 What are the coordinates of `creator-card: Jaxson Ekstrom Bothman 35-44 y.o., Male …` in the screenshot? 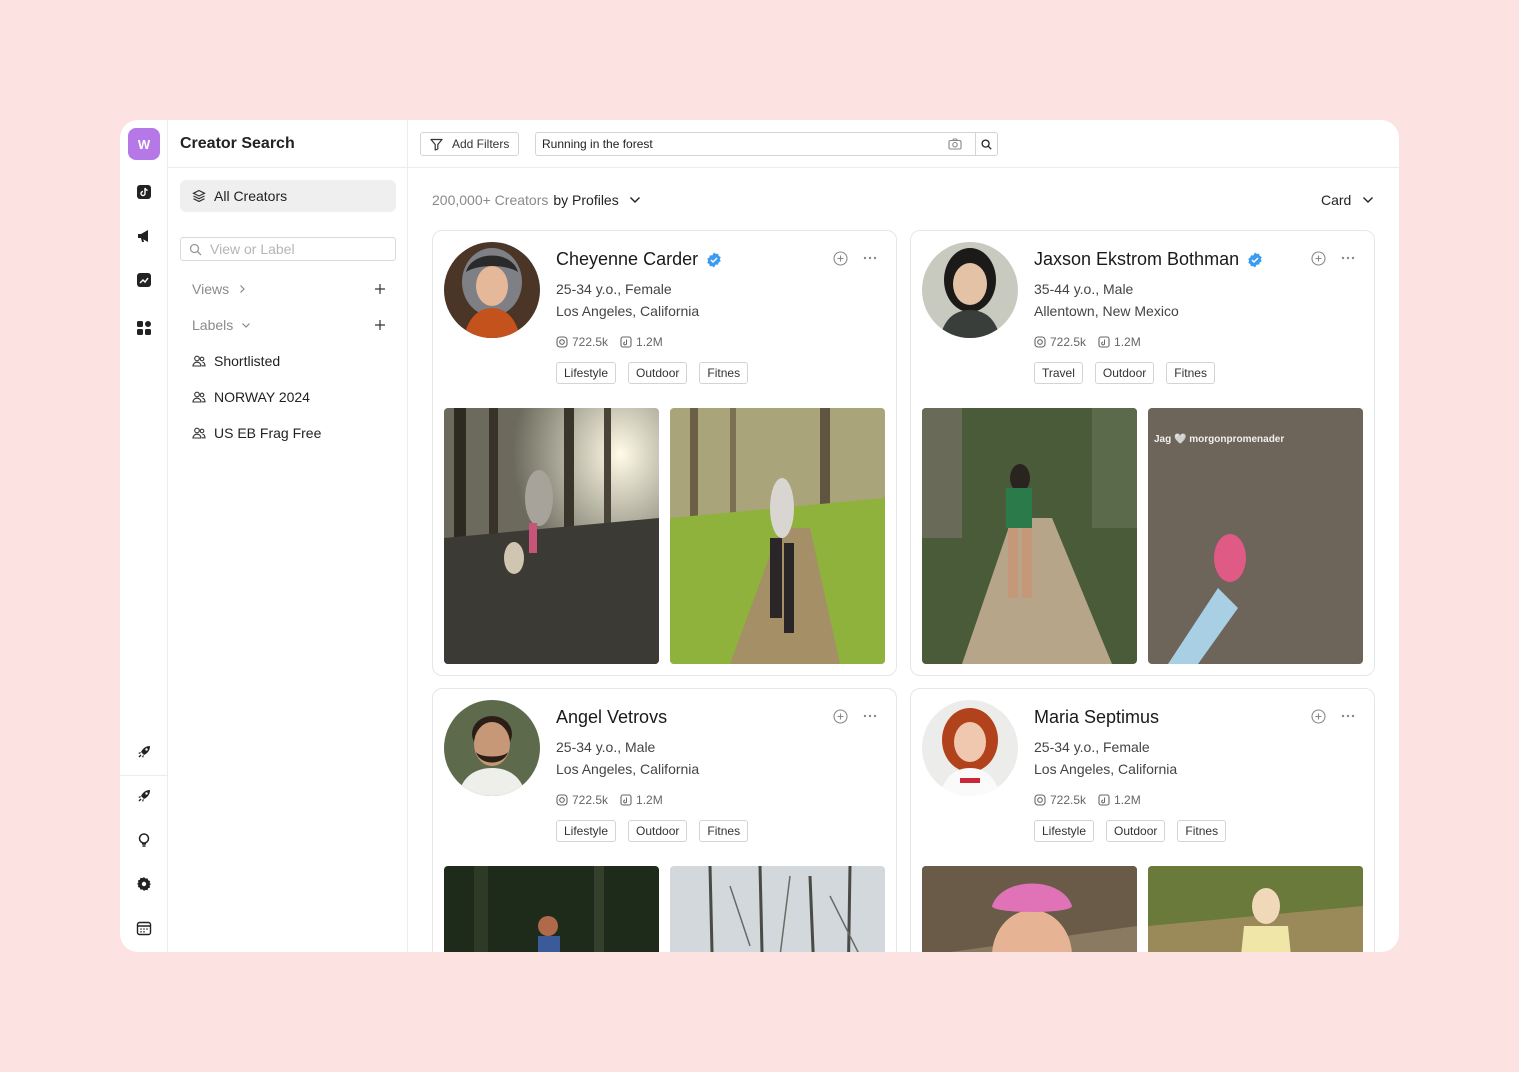 It's located at (1142, 453).